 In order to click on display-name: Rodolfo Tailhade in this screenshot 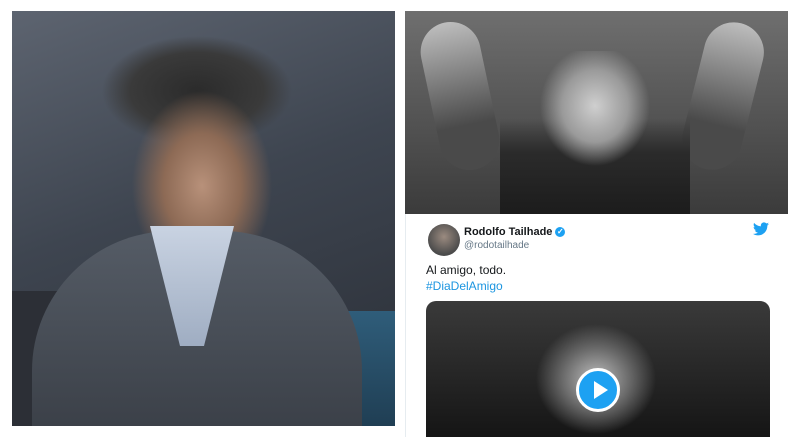, I will do `click(508, 232)`.